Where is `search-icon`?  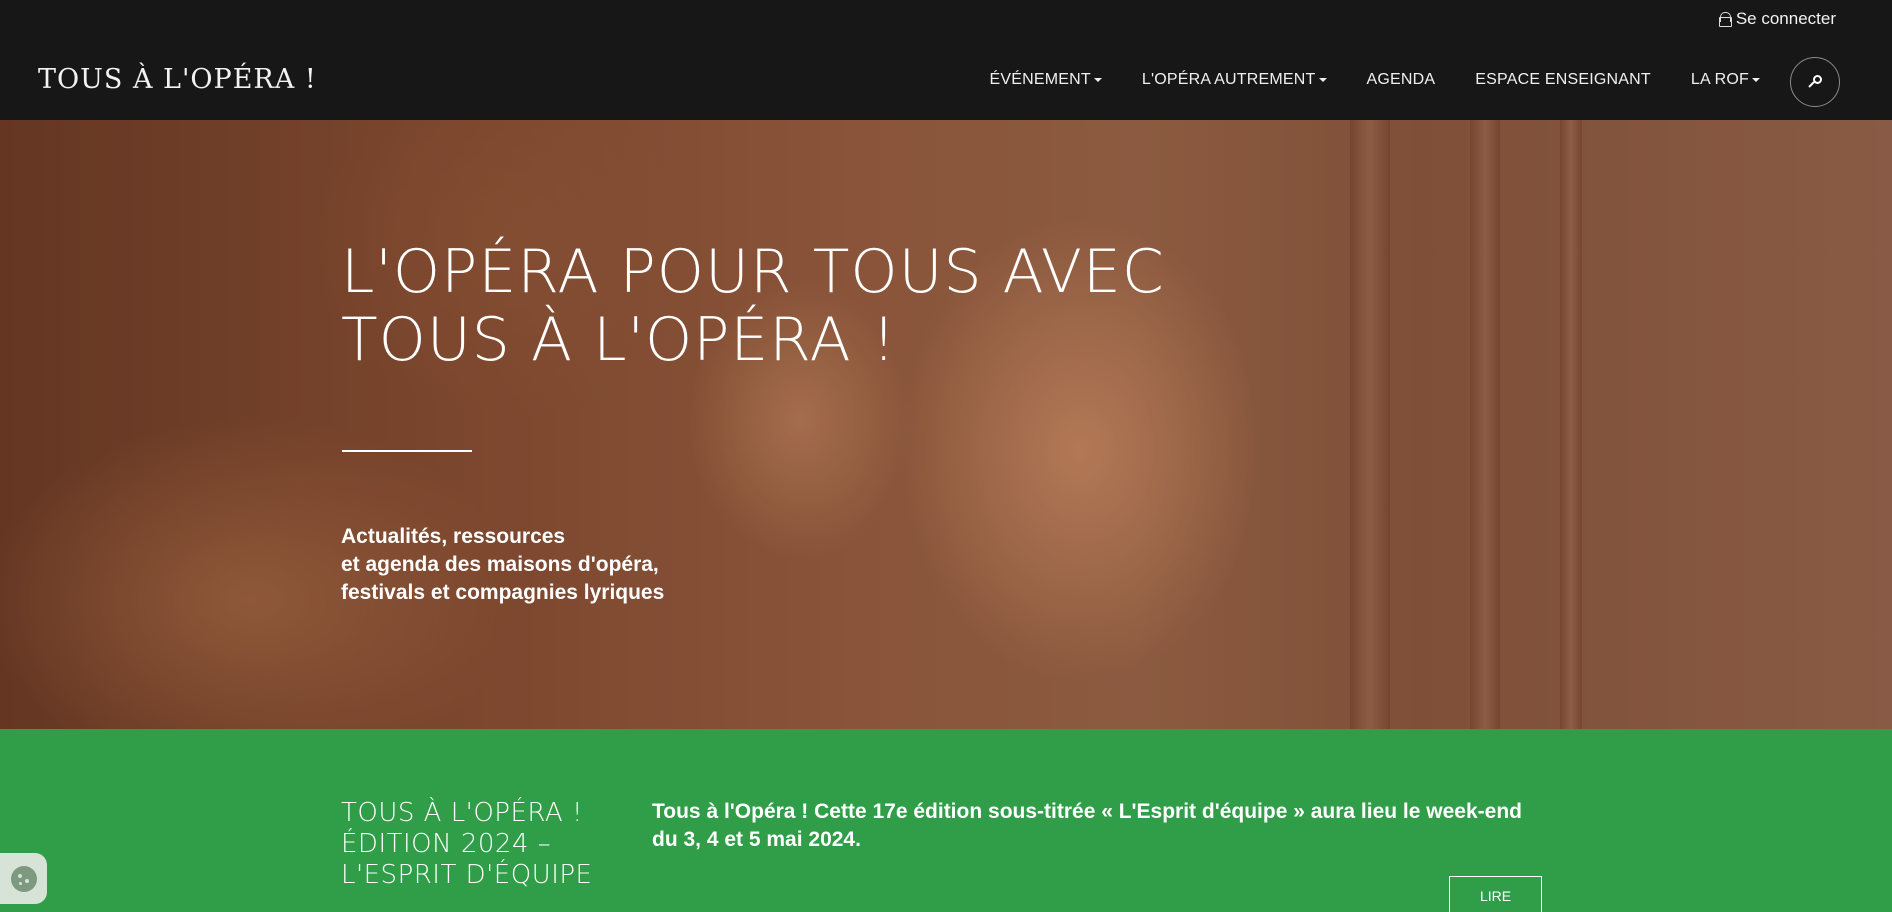
search-icon is located at coordinates (1815, 82).